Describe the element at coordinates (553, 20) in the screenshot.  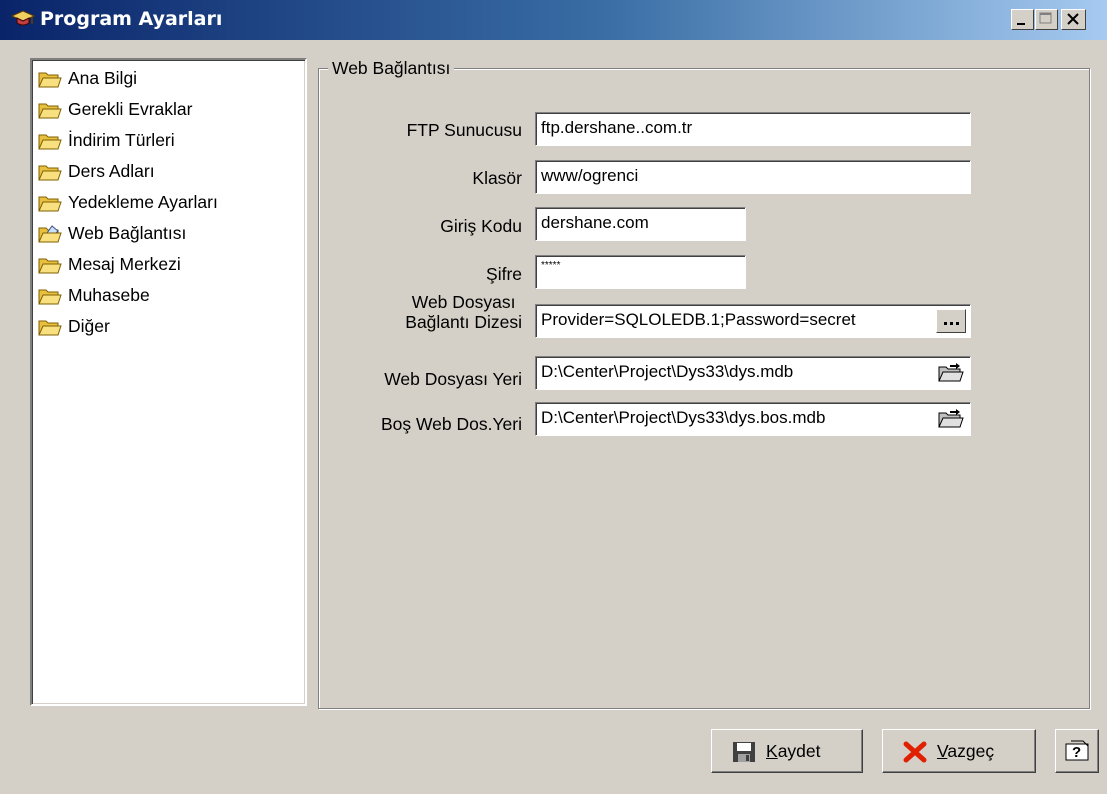
I see `title-bar: Program Ayarları` at that location.